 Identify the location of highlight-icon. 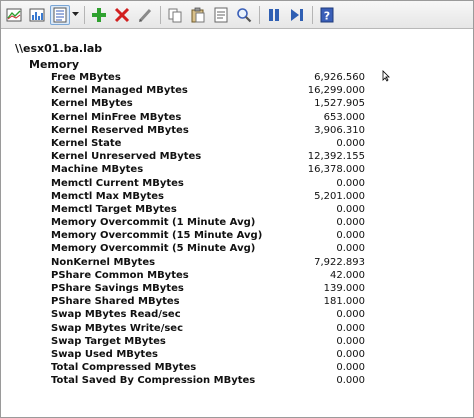
(145, 15).